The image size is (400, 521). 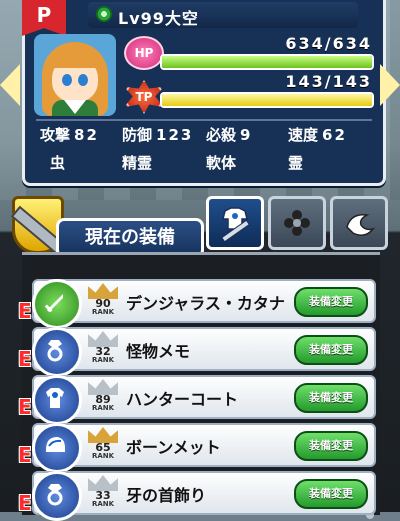 I want to click on flower-tab-icon, so click(x=297, y=223).